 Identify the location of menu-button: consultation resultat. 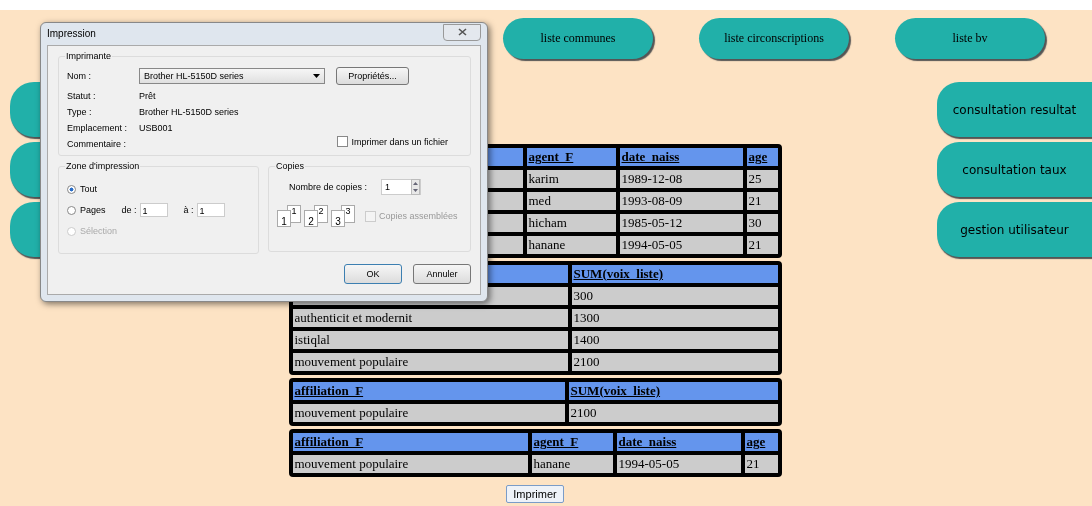
(1014, 109).